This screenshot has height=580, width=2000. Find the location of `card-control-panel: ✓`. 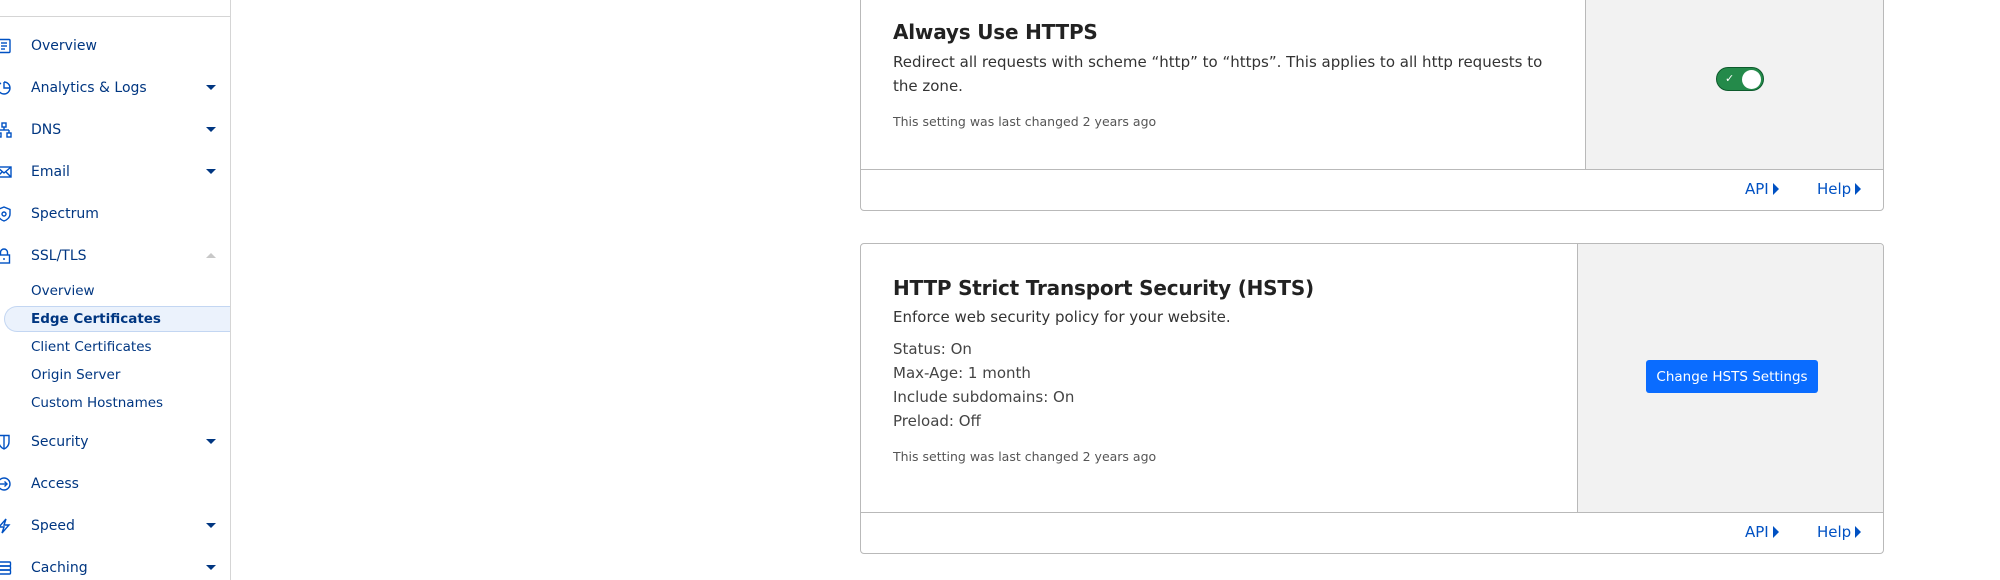

card-control-panel: ✓ is located at coordinates (1734, 84).